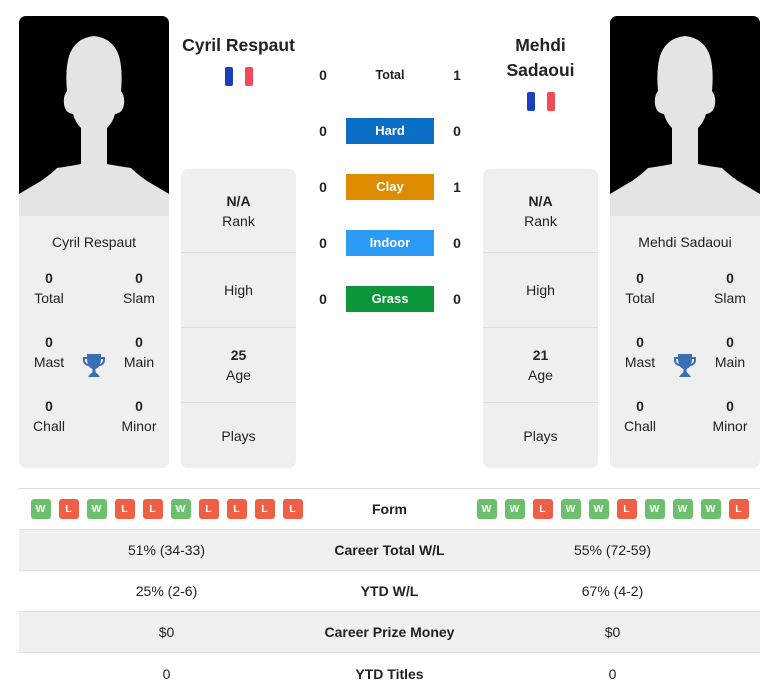  What do you see at coordinates (730, 416) in the screenshot?
I see `titles-minor-right: 0 Minor` at bounding box center [730, 416].